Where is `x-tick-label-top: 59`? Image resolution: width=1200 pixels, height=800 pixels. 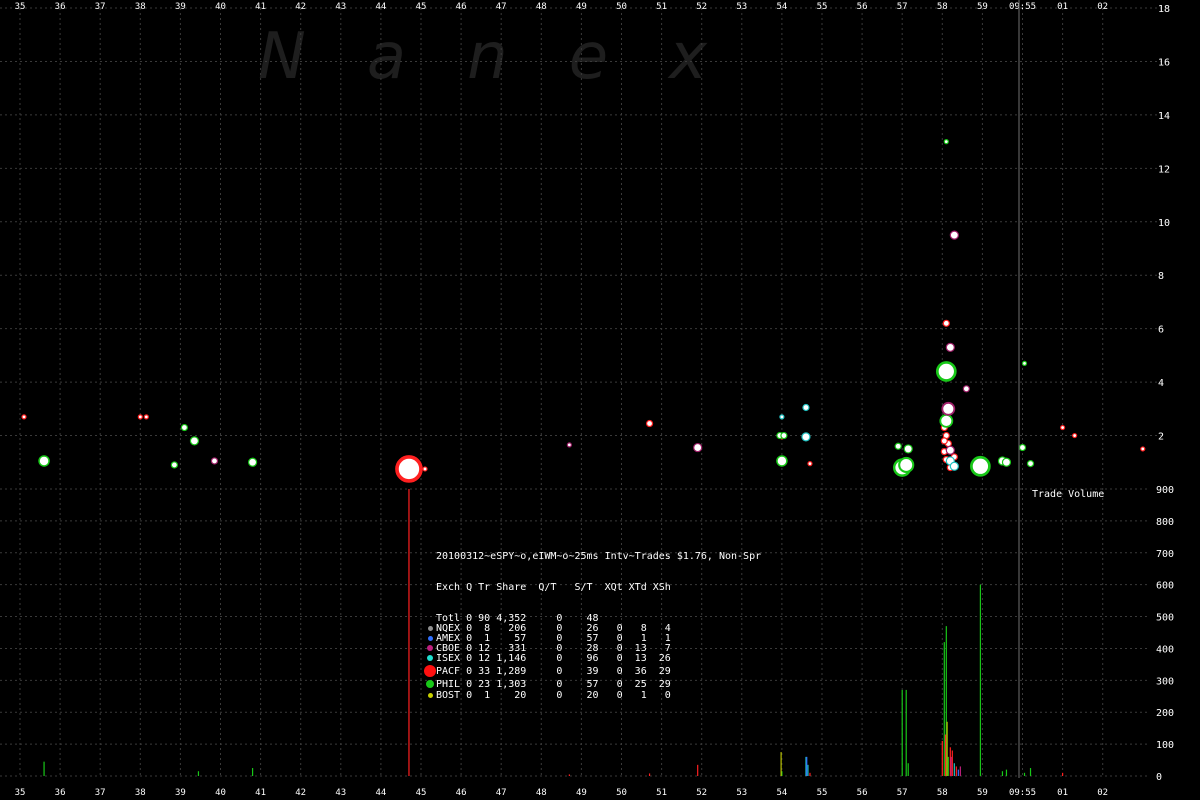
x-tick-label-top: 59 is located at coordinates (982, 7).